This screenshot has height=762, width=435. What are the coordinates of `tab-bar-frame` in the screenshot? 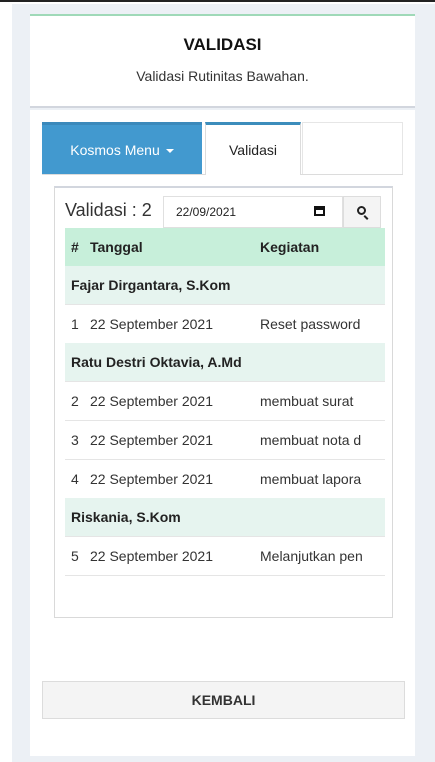 It's located at (352, 148).